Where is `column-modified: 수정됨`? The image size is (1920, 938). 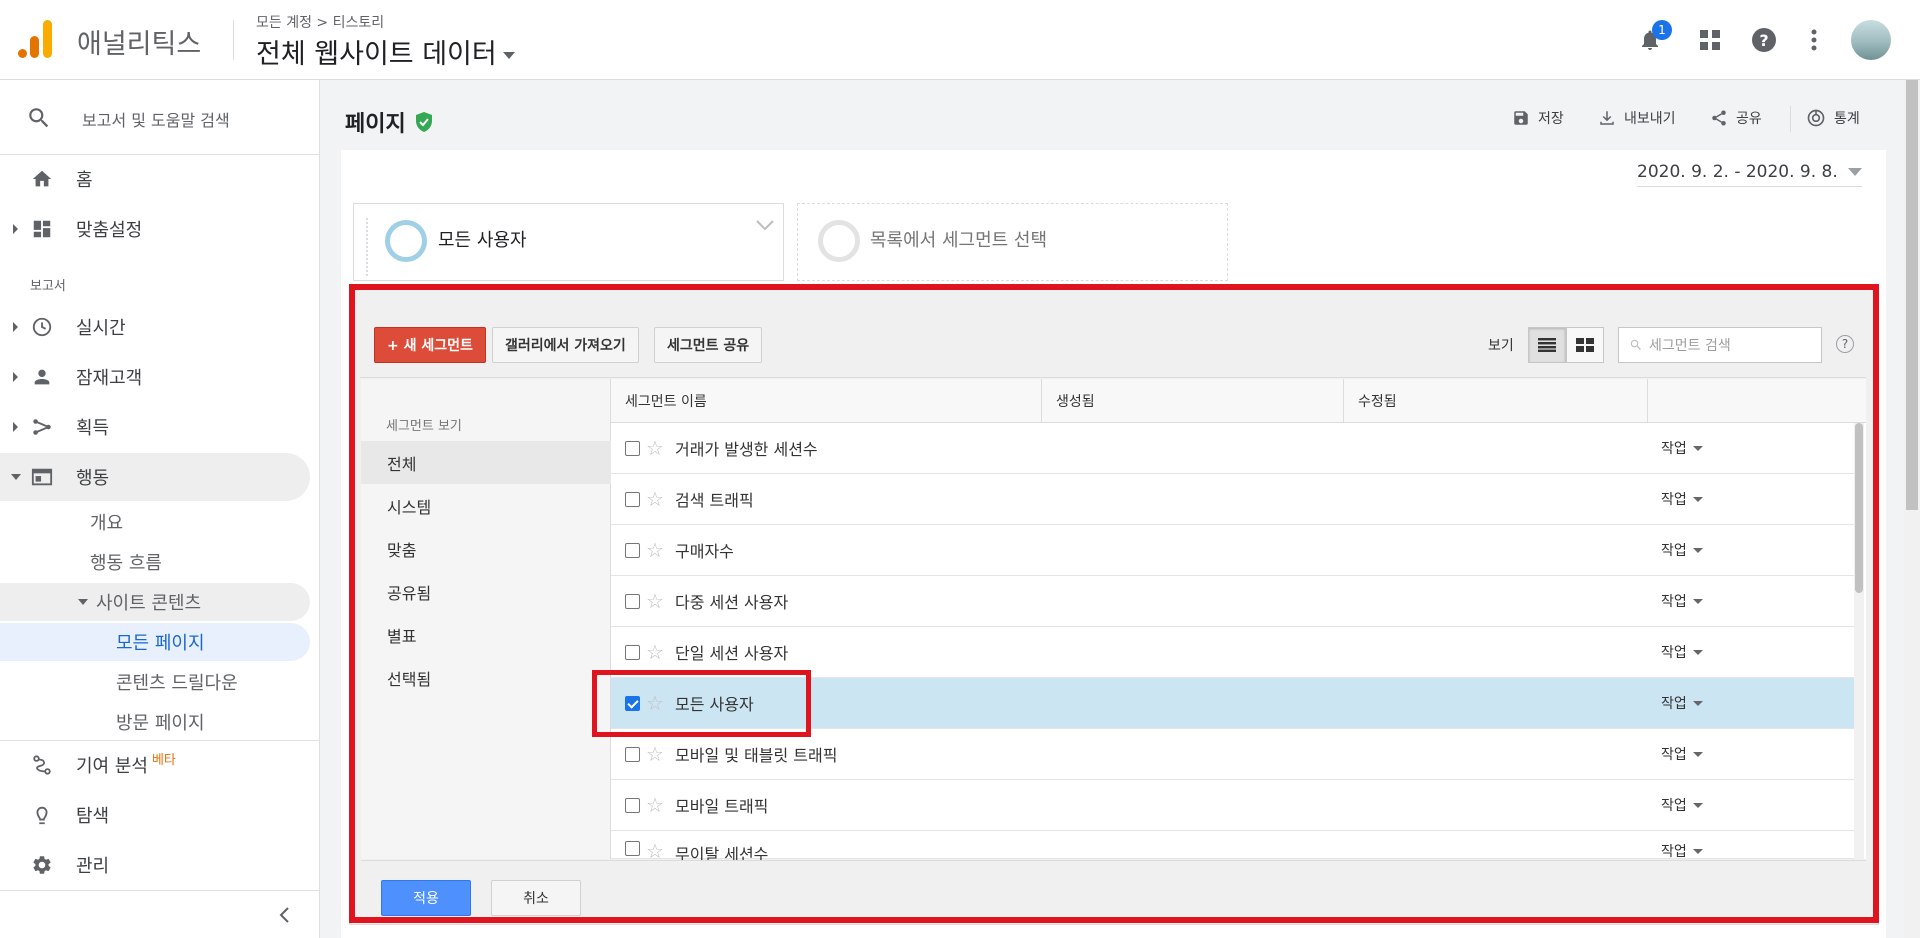
column-modified: 수정됨 is located at coordinates (1496, 401).